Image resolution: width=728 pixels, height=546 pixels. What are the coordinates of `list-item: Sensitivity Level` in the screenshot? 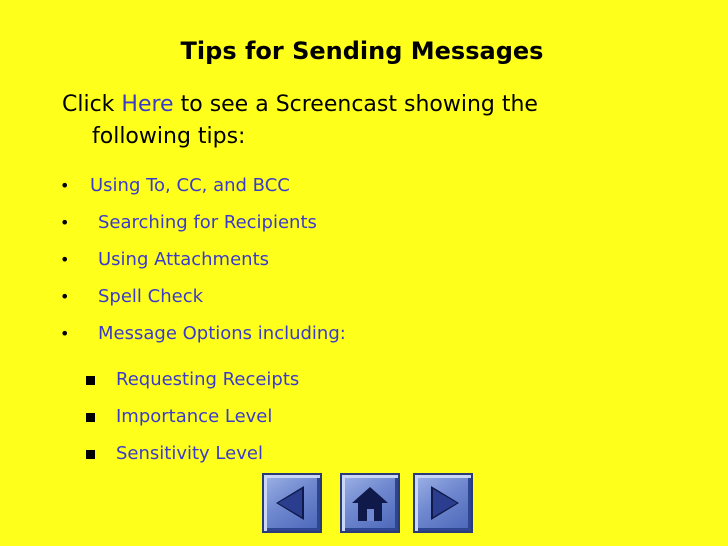 It's located at (216, 458).